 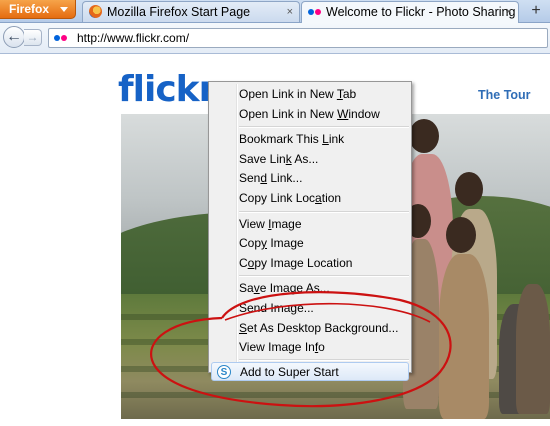 I want to click on menu-item-label: View Image In, so click(x=277, y=347).